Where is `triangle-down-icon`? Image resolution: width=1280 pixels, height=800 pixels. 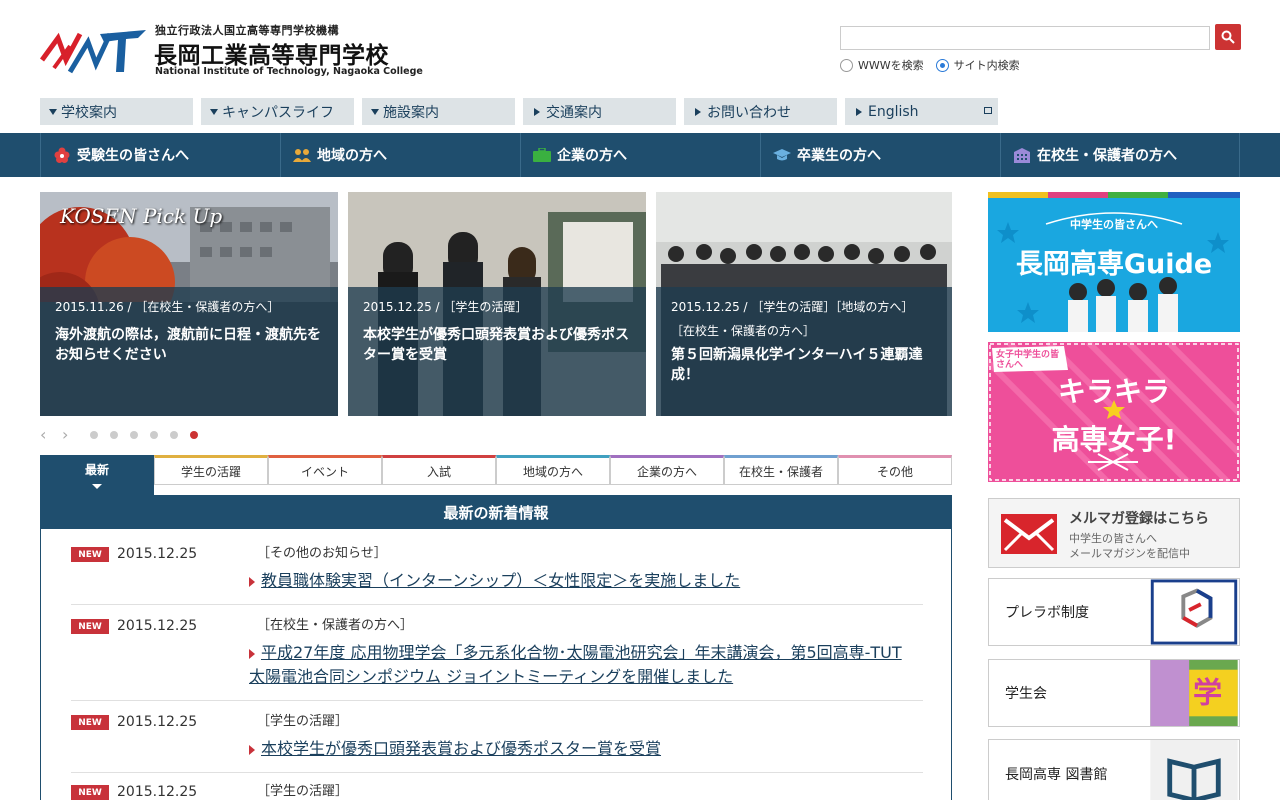 triangle-down-icon is located at coordinates (214, 111).